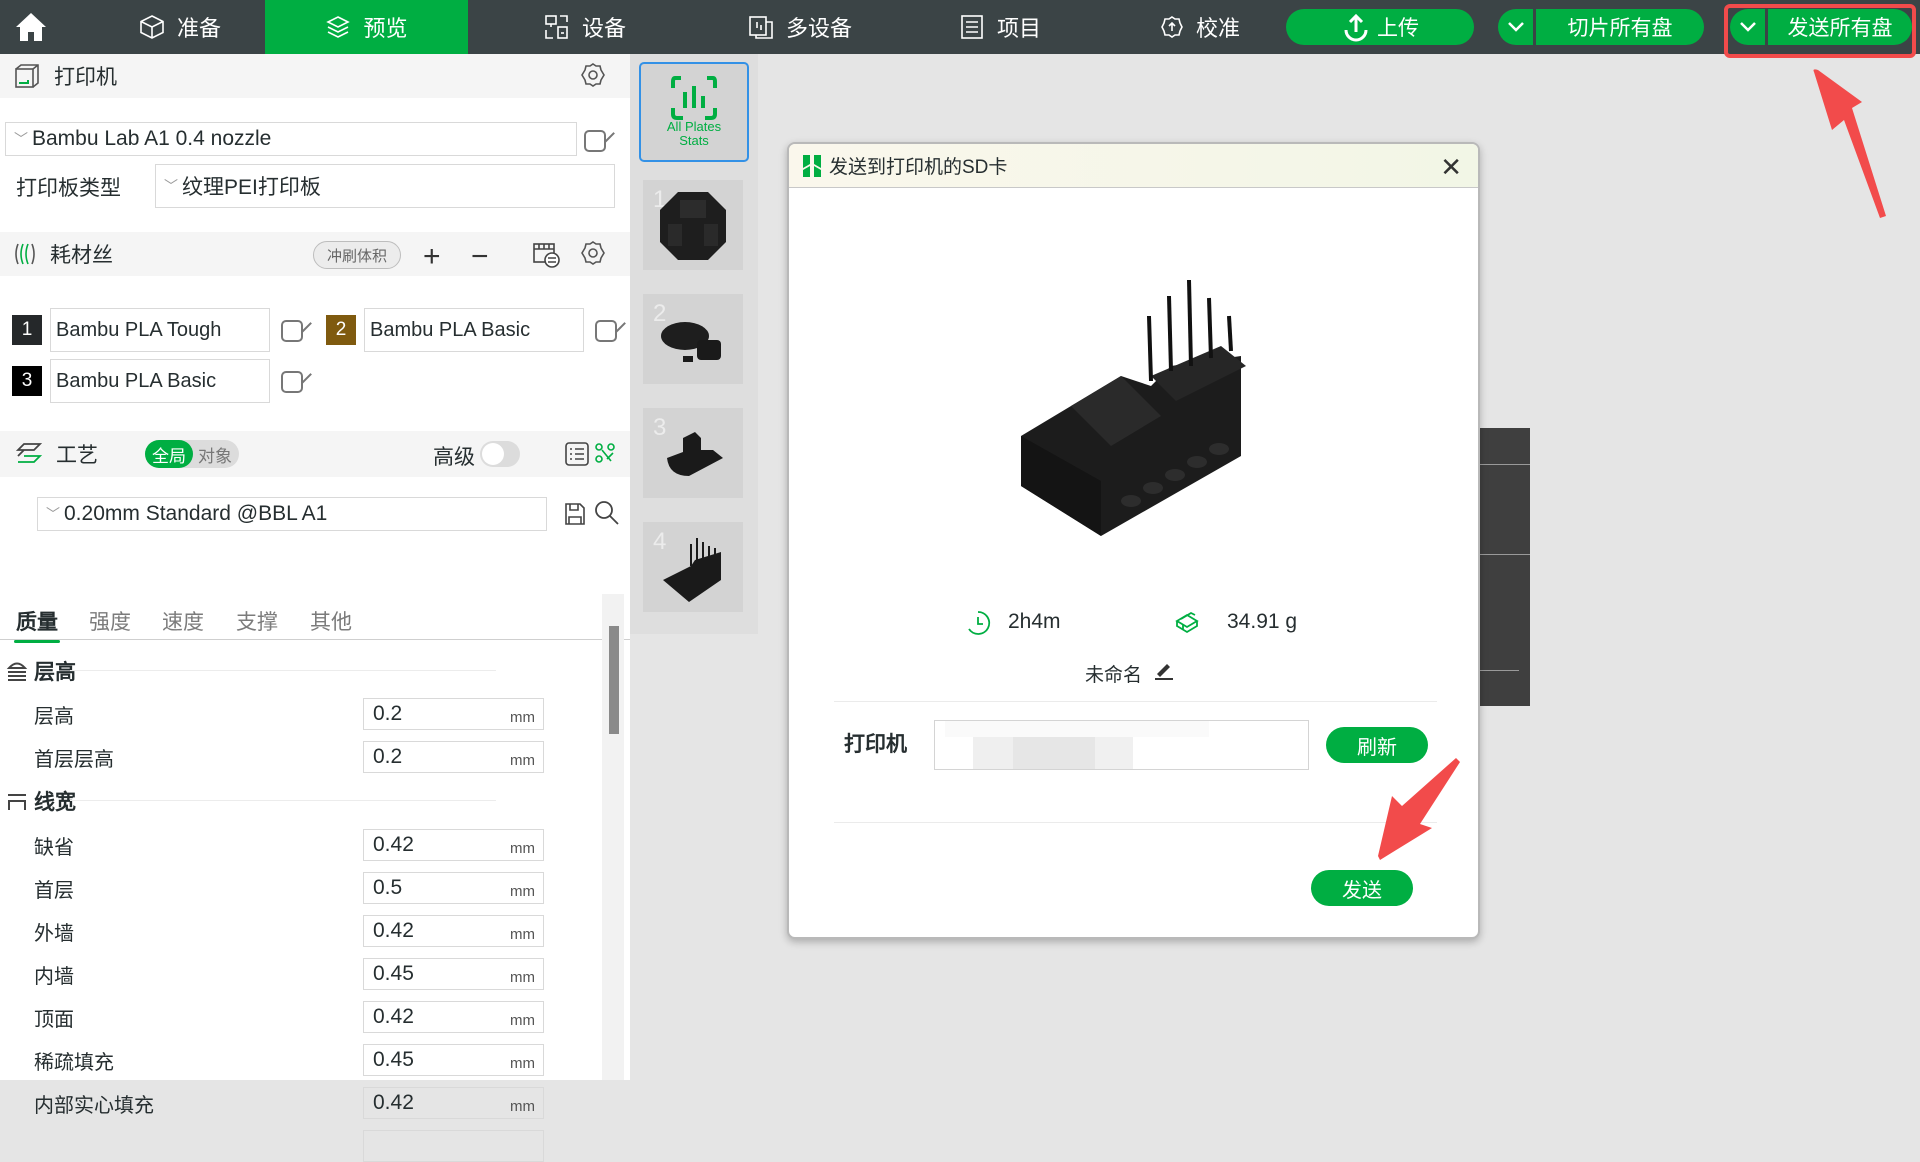 The image size is (1920, 1162). What do you see at coordinates (160, 381) in the screenshot?
I see `filament-slot-3-select: Bambu PLA Basic` at bounding box center [160, 381].